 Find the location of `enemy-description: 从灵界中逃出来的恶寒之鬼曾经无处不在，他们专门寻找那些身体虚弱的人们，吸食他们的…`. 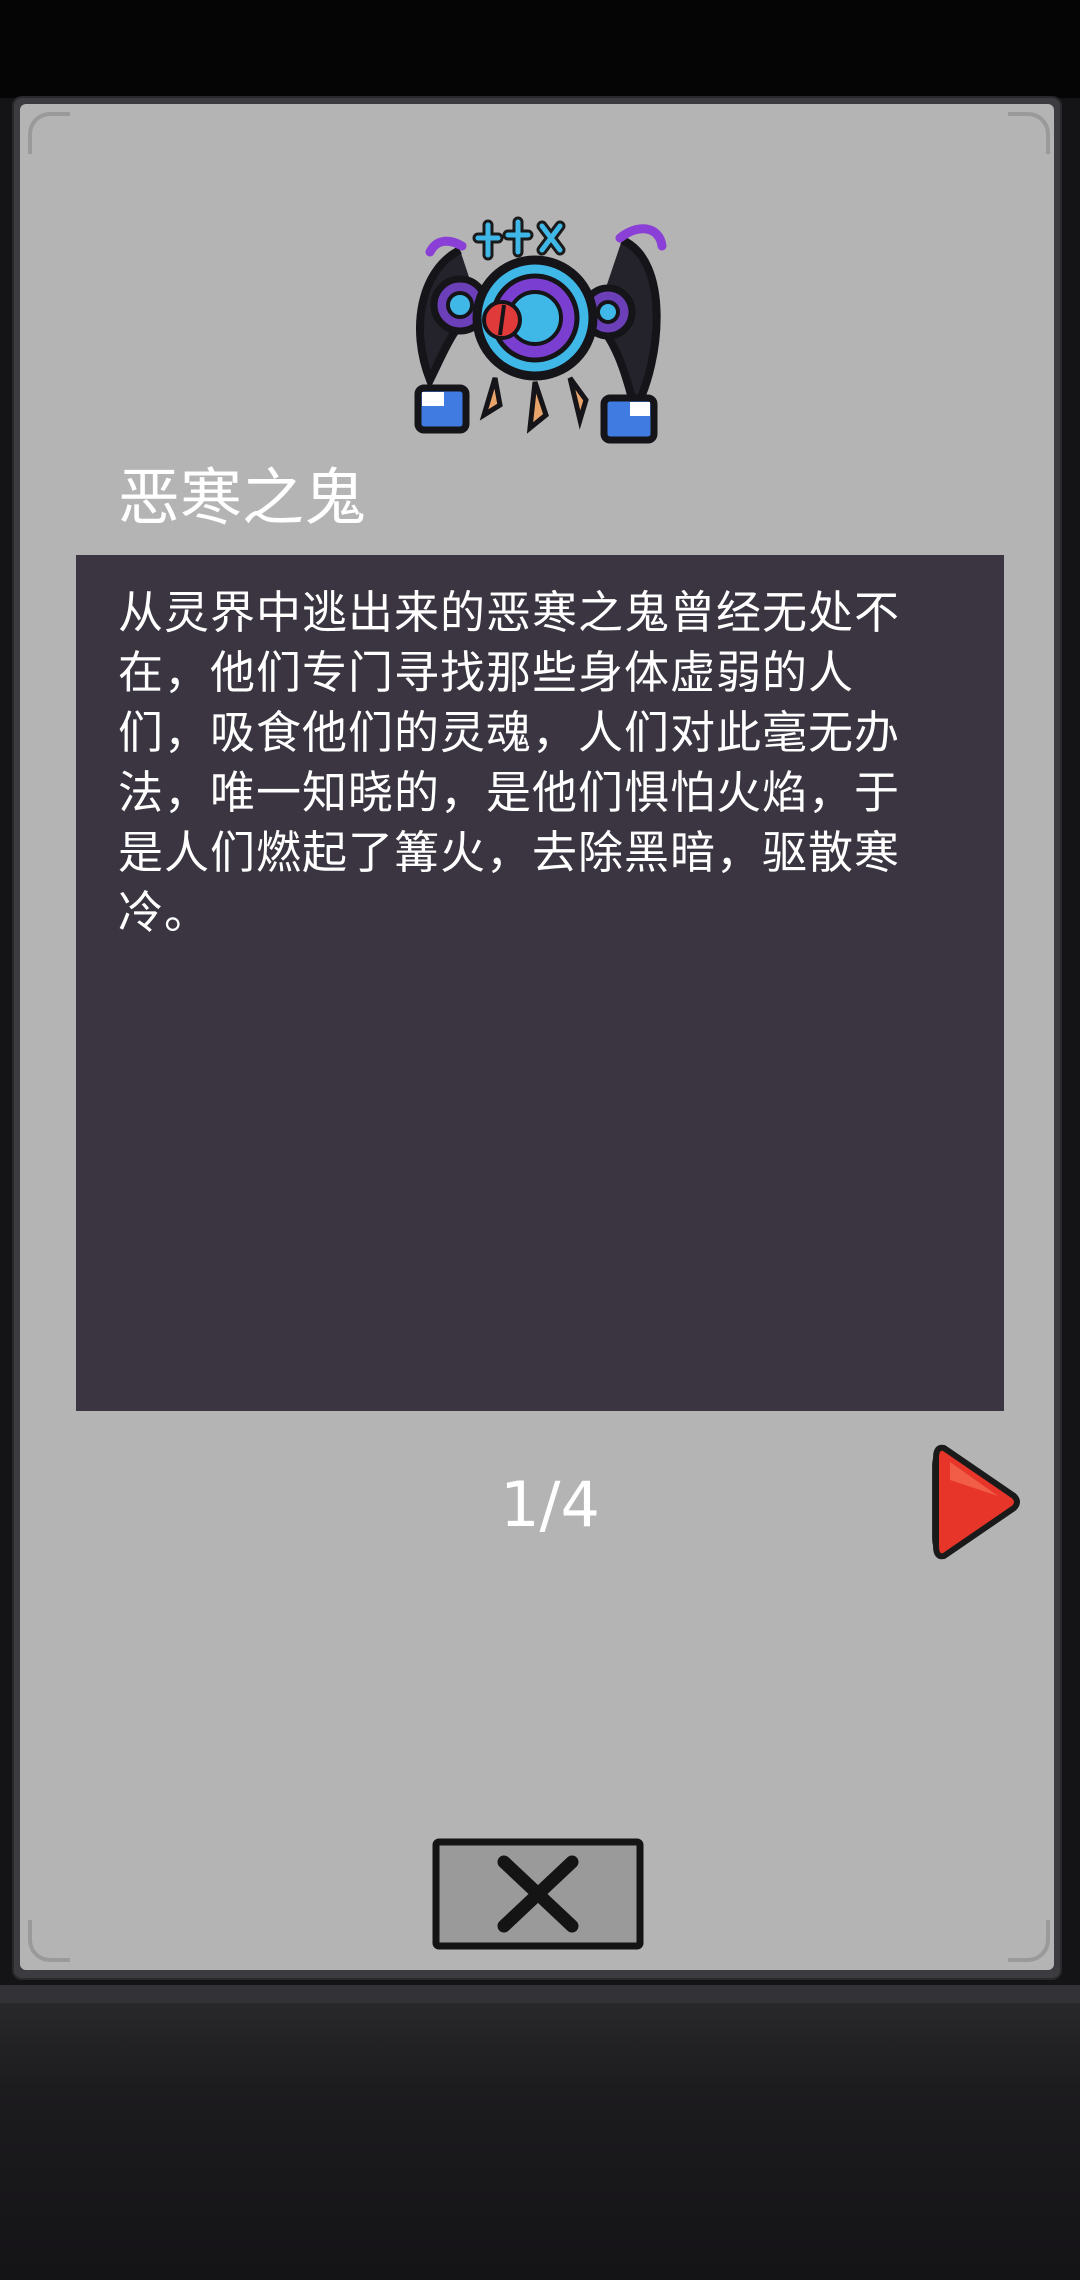

enemy-description: 从灵界中逃出来的恶寒之鬼曾经无处不在，他们专门寻找那些身体虚弱的人们，吸食他们的… is located at coordinates (509, 762).